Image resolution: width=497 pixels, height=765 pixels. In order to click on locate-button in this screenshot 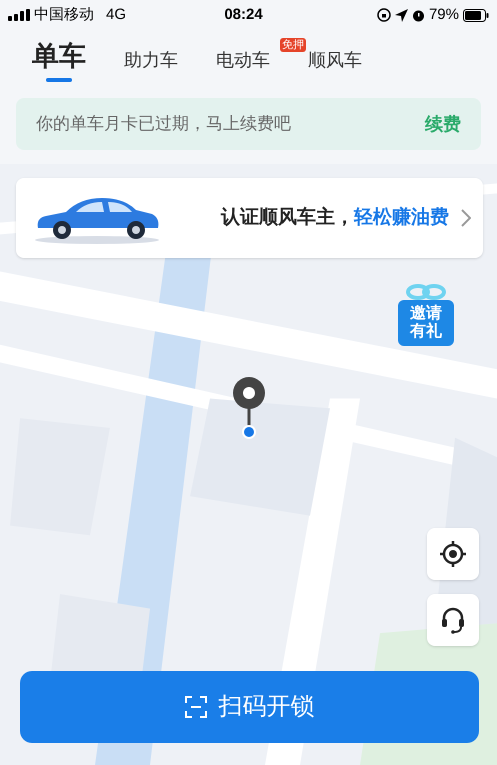, I will do `click(453, 554)`.